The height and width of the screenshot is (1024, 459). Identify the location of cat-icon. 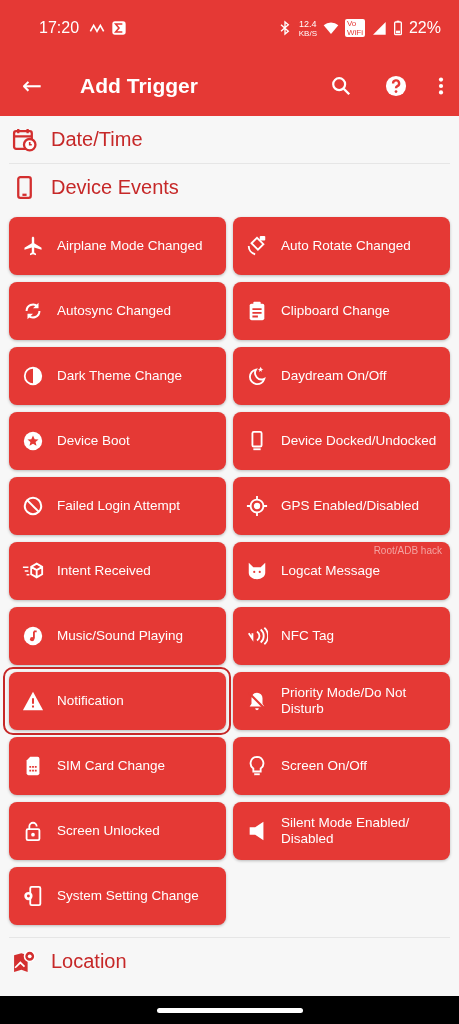
(257, 571).